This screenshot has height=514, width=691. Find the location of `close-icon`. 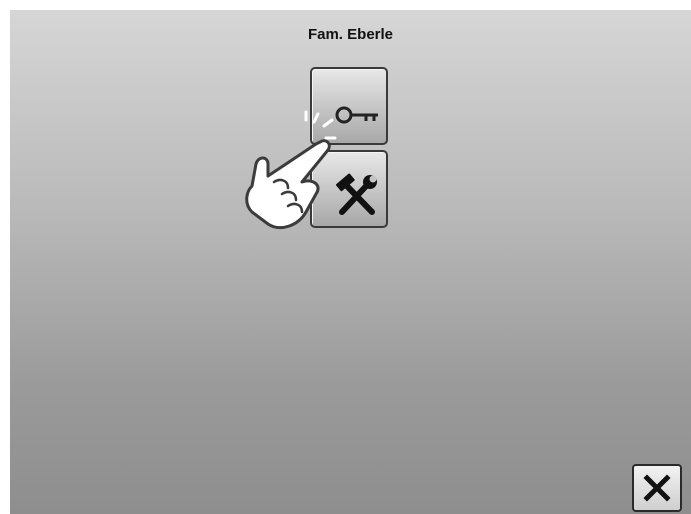

close-icon is located at coordinates (657, 488).